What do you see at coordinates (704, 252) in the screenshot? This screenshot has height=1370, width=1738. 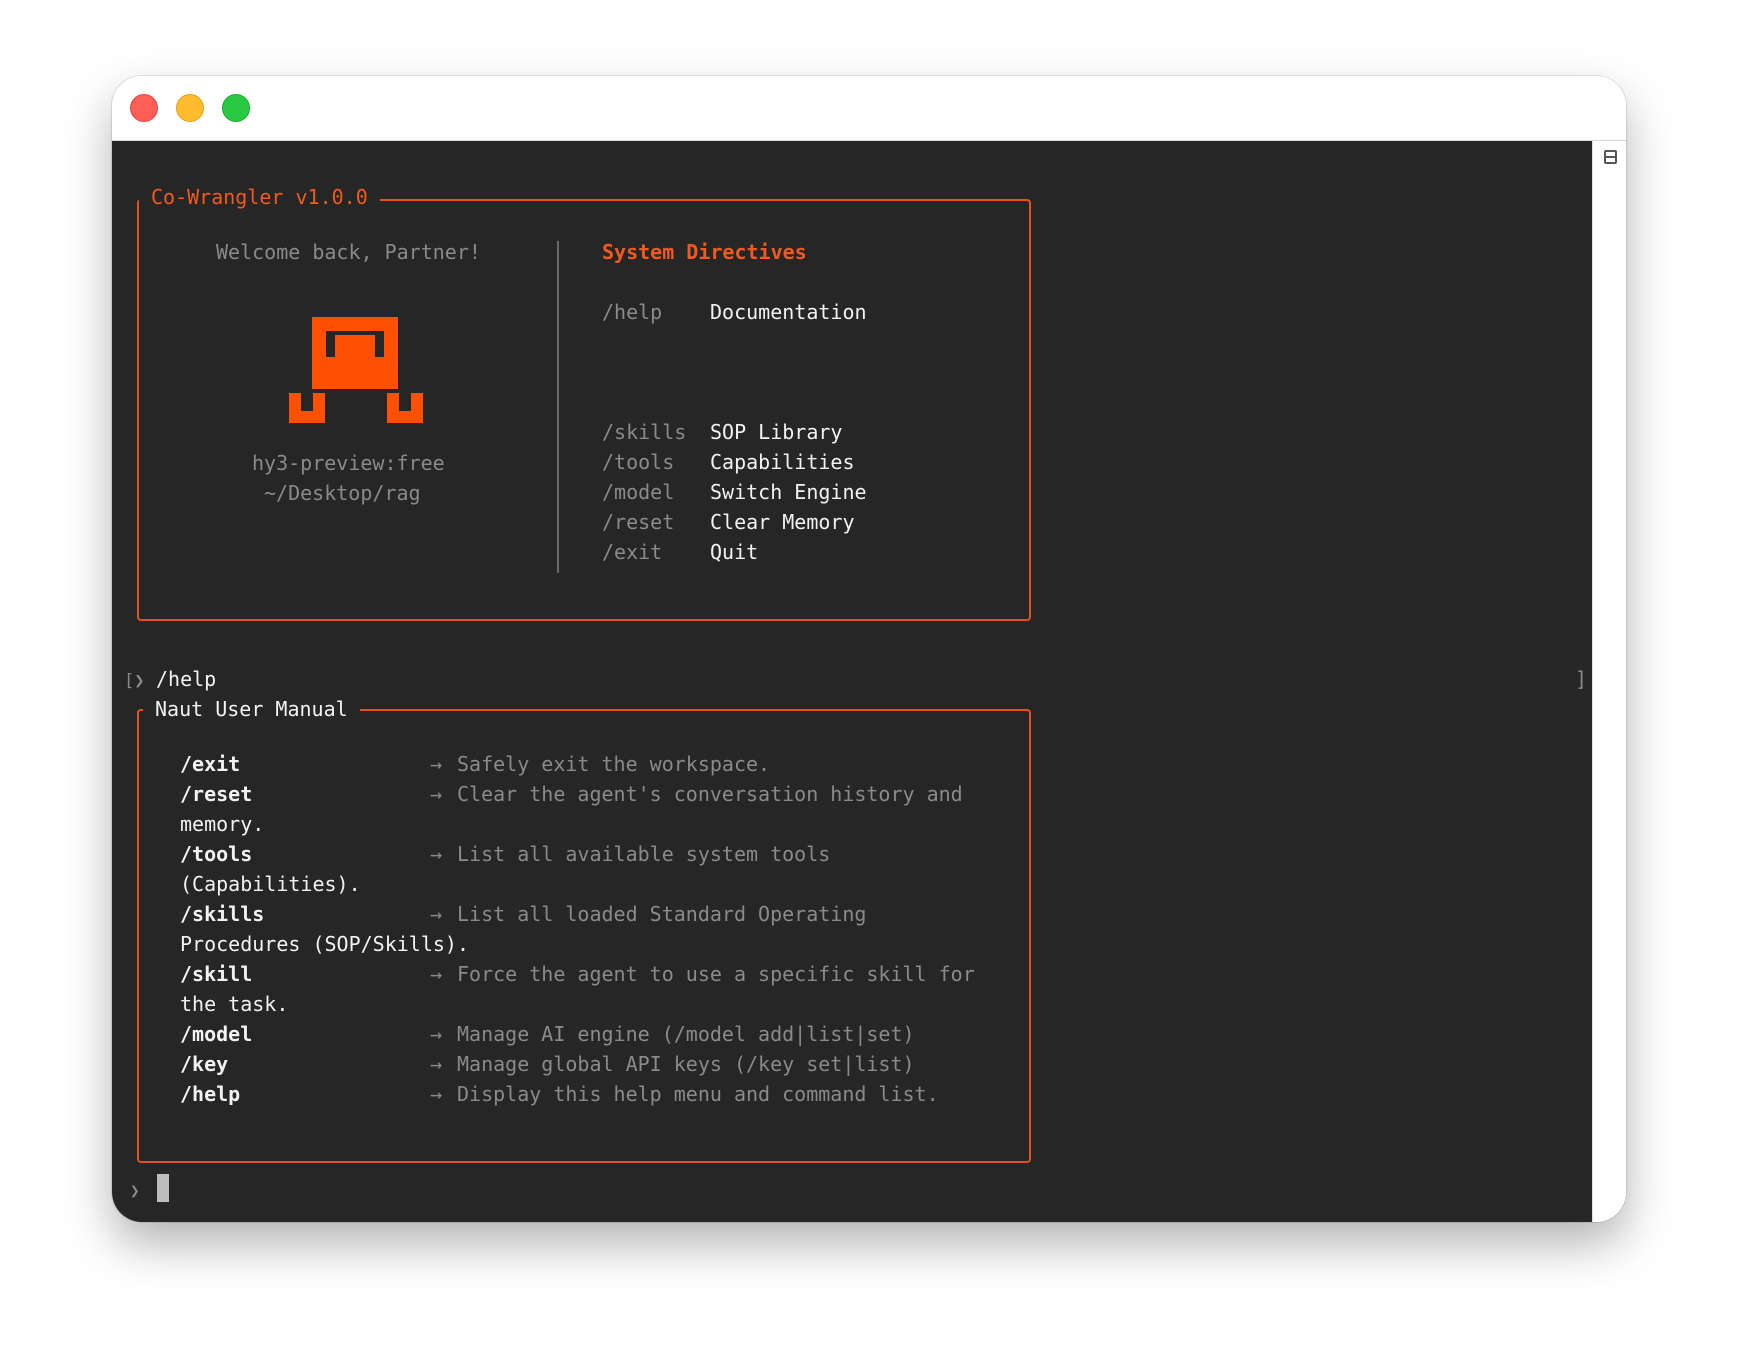 I see `directives-heading: System Directives` at bounding box center [704, 252].